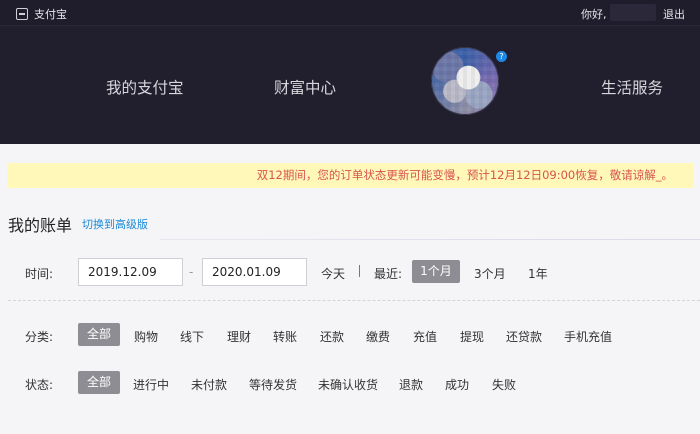 Image resolution: width=700 pixels, height=434 pixels. Describe the element at coordinates (39, 337) in the screenshot. I see `category-label: 分类:` at that location.